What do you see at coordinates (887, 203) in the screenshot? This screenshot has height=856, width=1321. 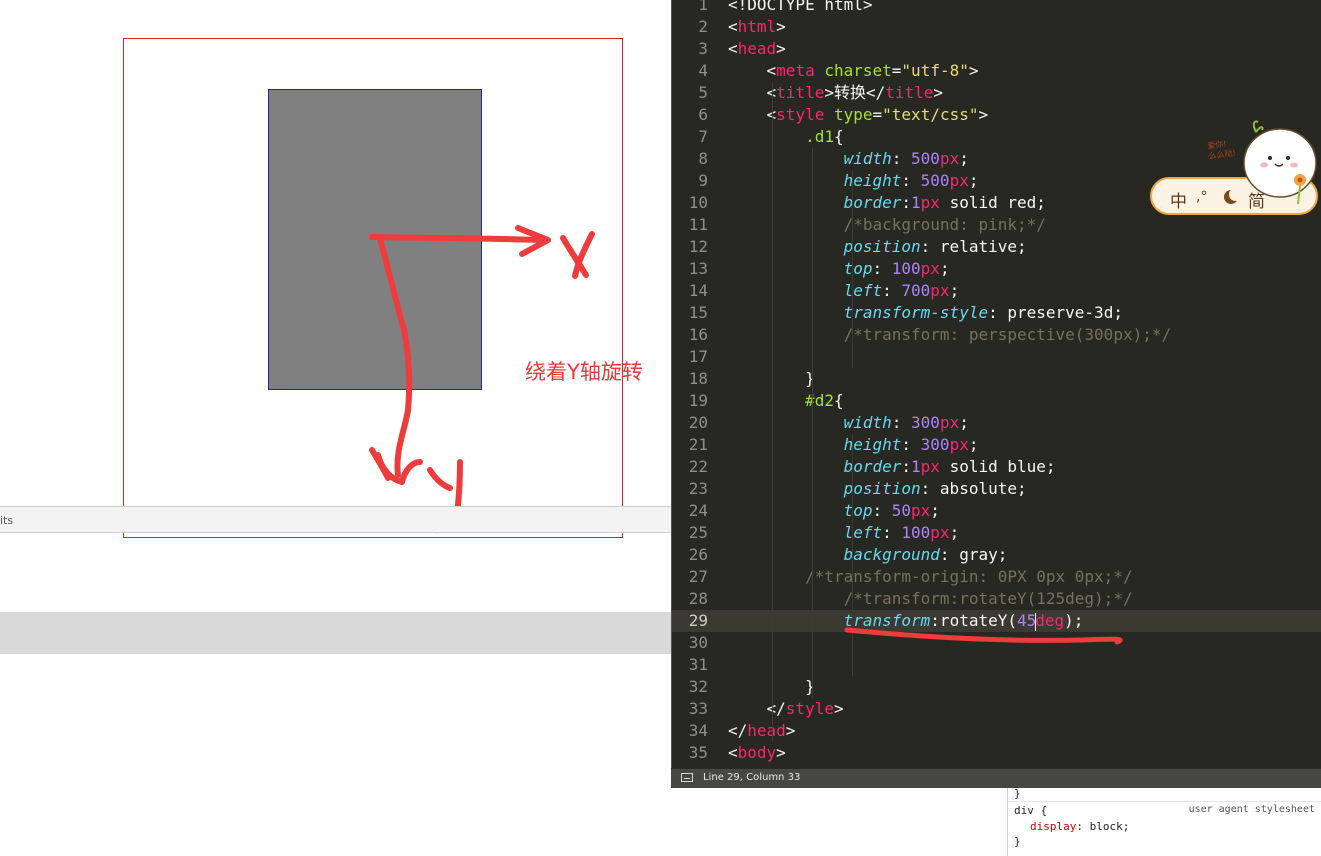 I see `code-text: border:1px solid red;` at bounding box center [887, 203].